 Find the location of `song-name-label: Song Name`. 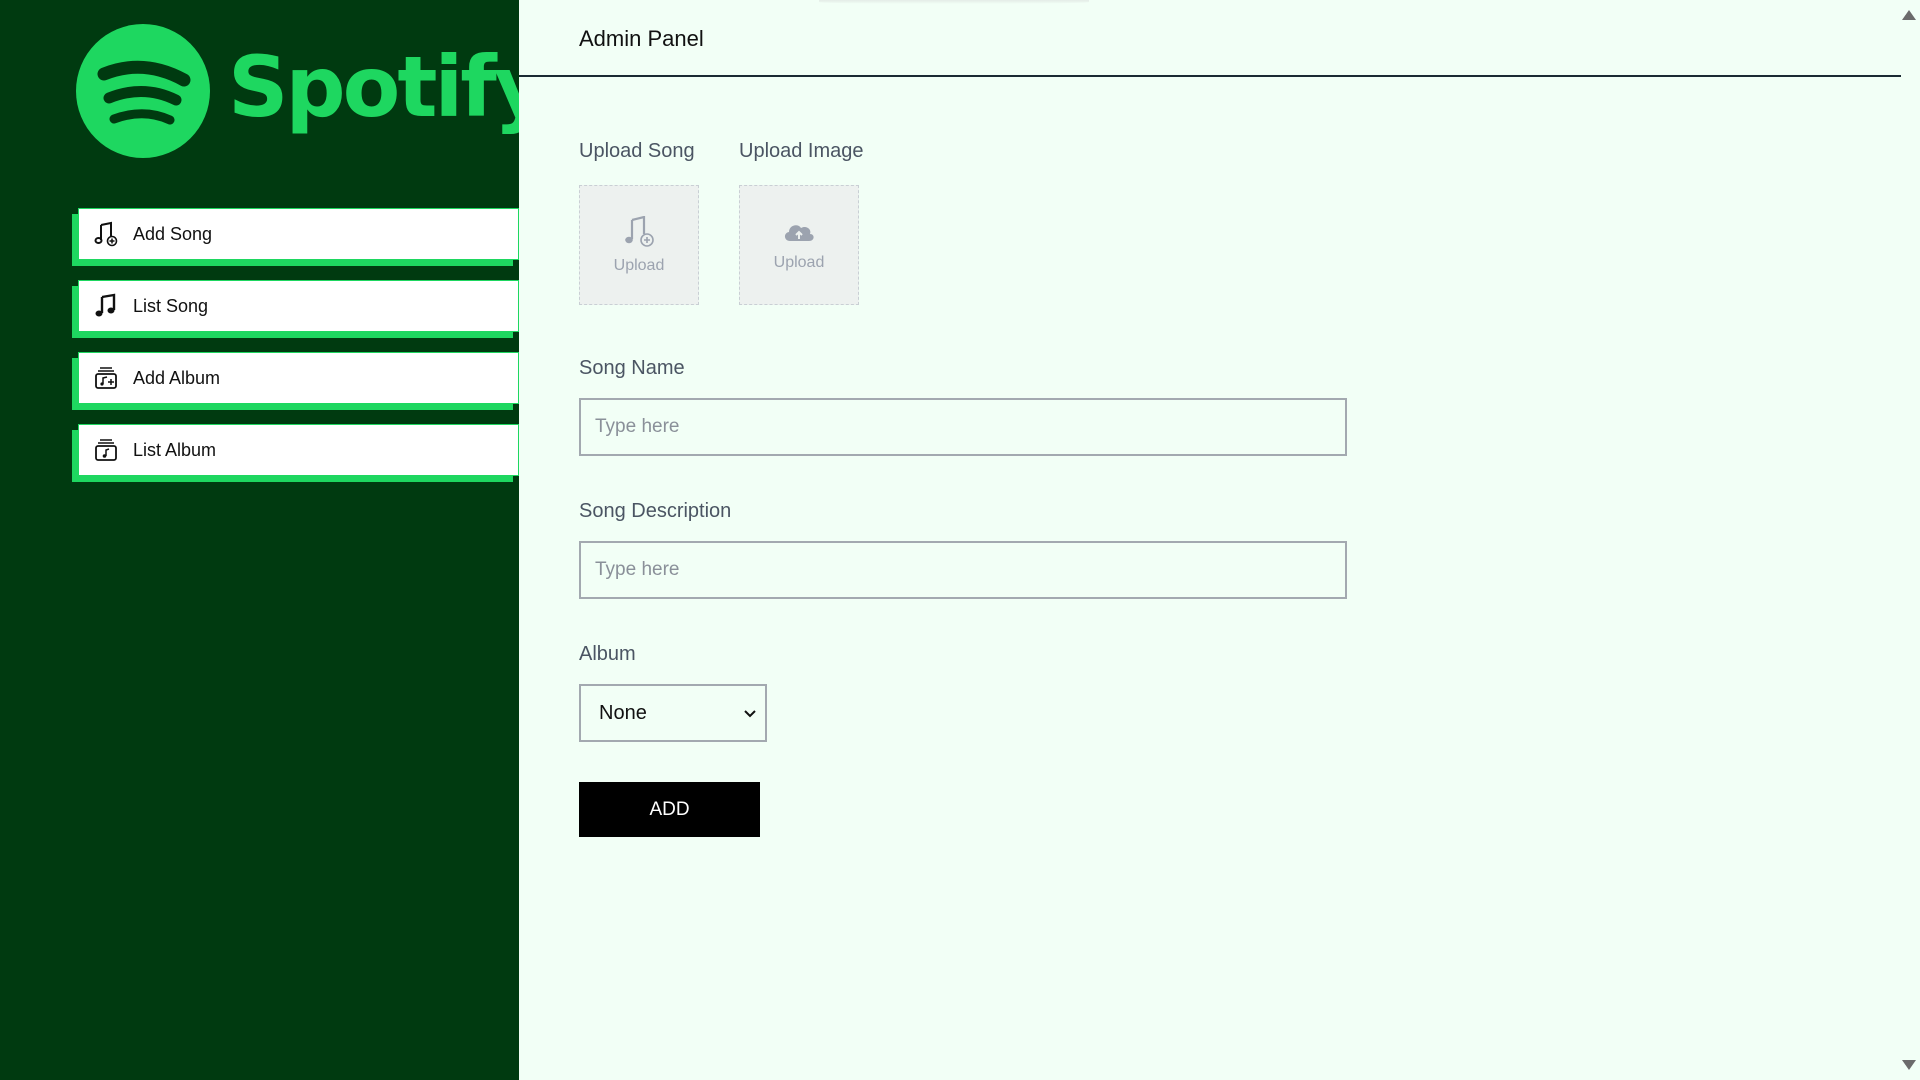

song-name-label: Song Name is located at coordinates (632, 368).